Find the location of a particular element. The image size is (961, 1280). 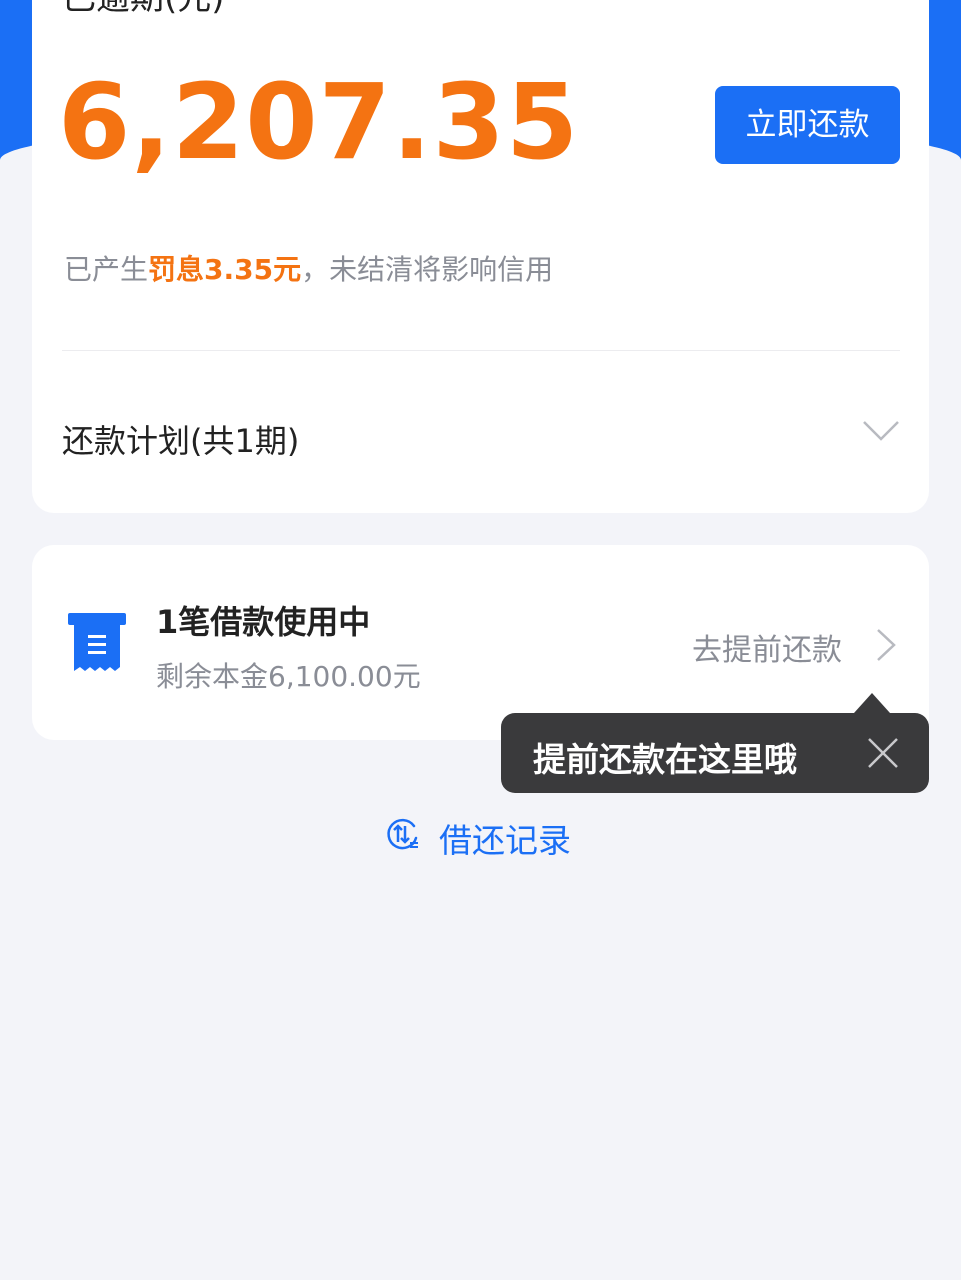

exchange-record-icon is located at coordinates (402, 834).